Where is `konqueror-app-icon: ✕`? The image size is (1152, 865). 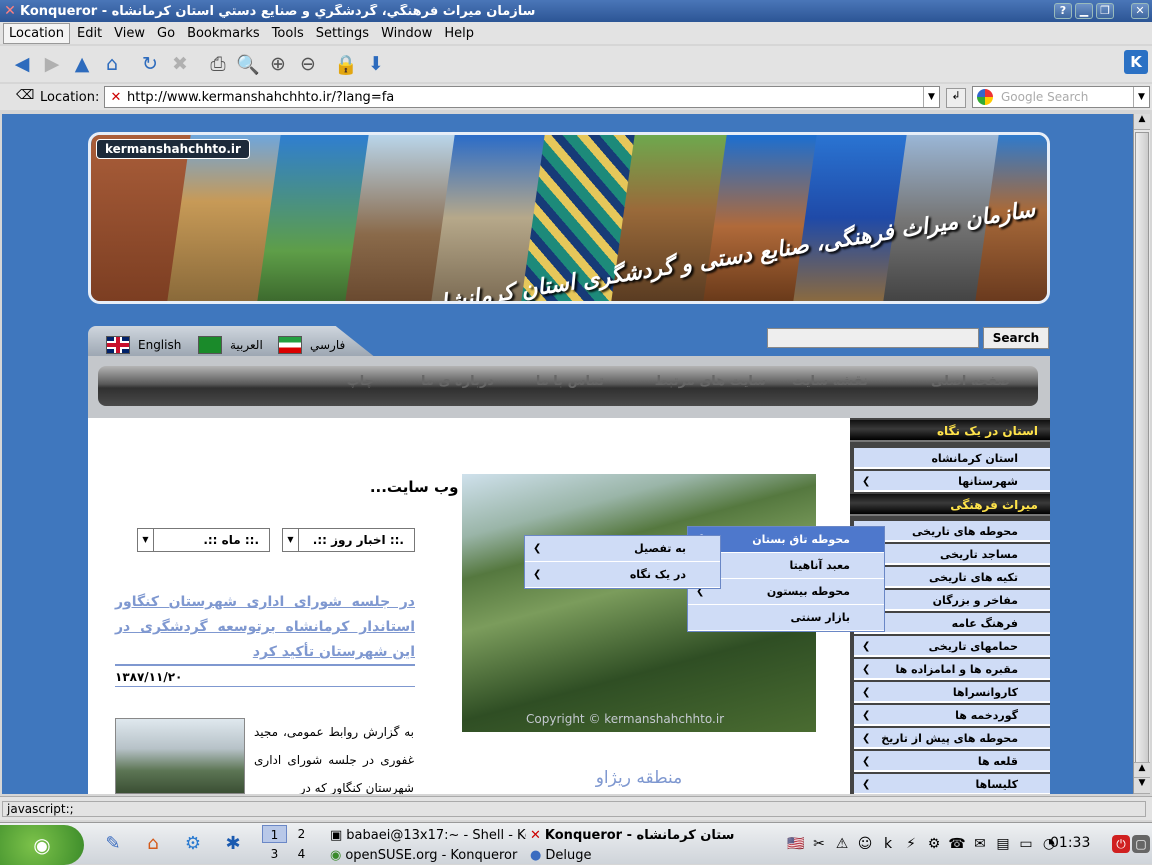 konqueror-app-icon: ✕ is located at coordinates (10, 11).